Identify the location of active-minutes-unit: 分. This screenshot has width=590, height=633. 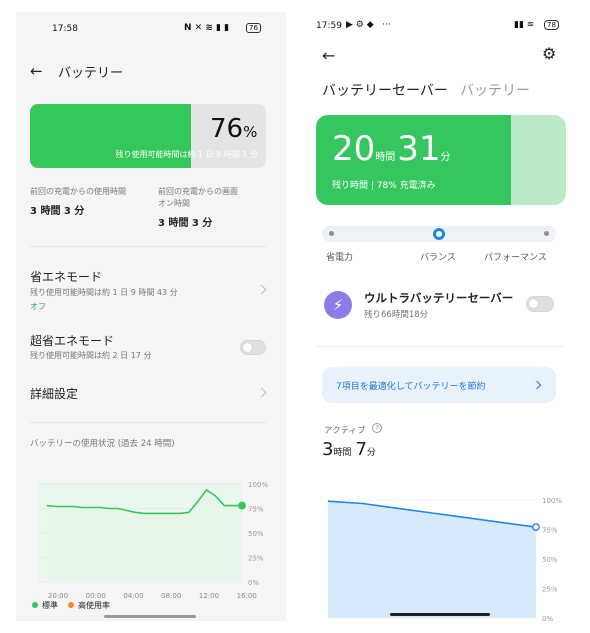
(371, 453).